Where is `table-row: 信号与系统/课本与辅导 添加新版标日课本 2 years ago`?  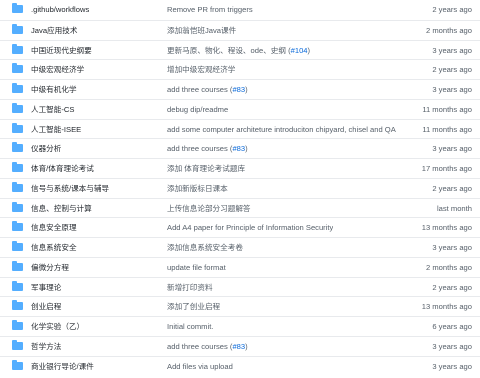
table-row: 信号与系统/课本与辅导 添加新版标日课本 2 years ago is located at coordinates (240, 187).